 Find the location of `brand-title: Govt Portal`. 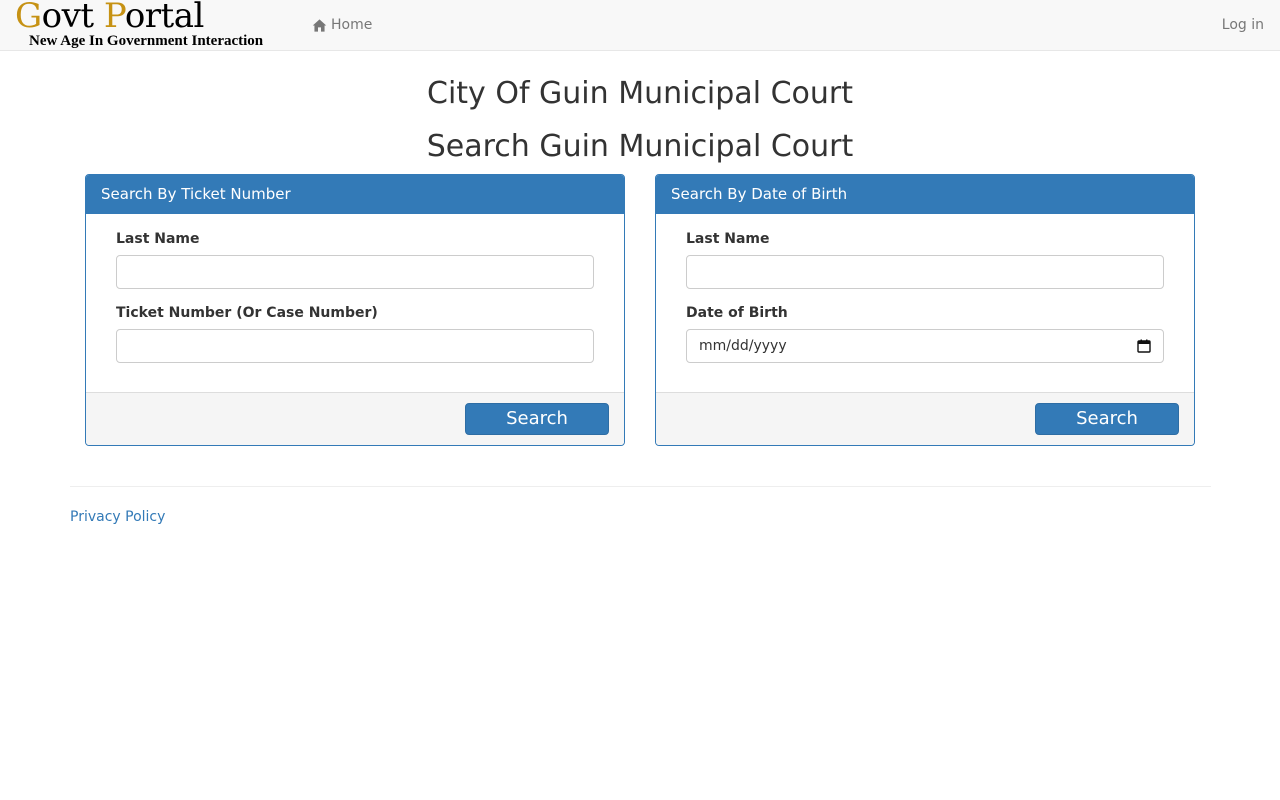

brand-title: Govt Portal is located at coordinates (109, 18).